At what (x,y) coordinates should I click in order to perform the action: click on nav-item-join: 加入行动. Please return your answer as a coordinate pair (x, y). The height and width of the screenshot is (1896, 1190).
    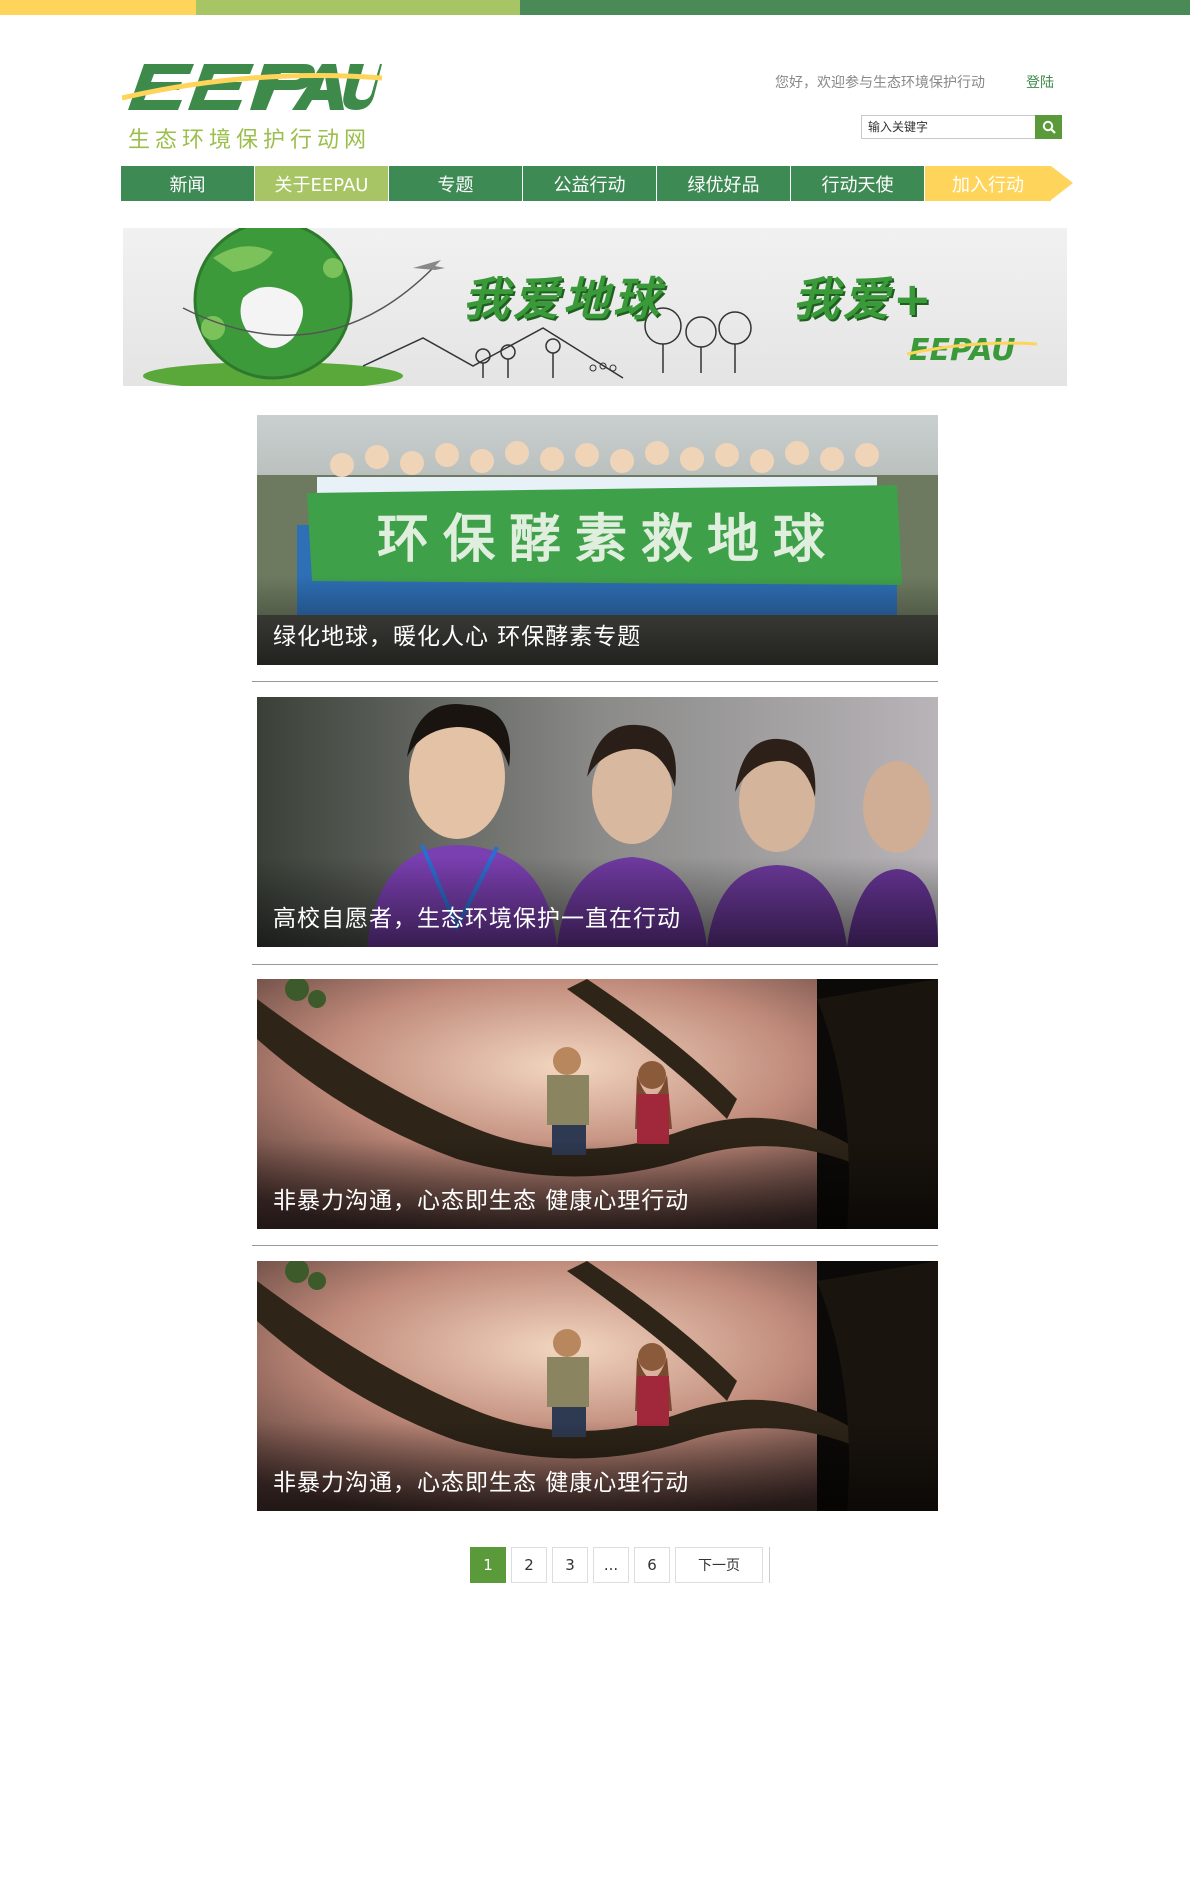
    Looking at the image, I should click on (999, 183).